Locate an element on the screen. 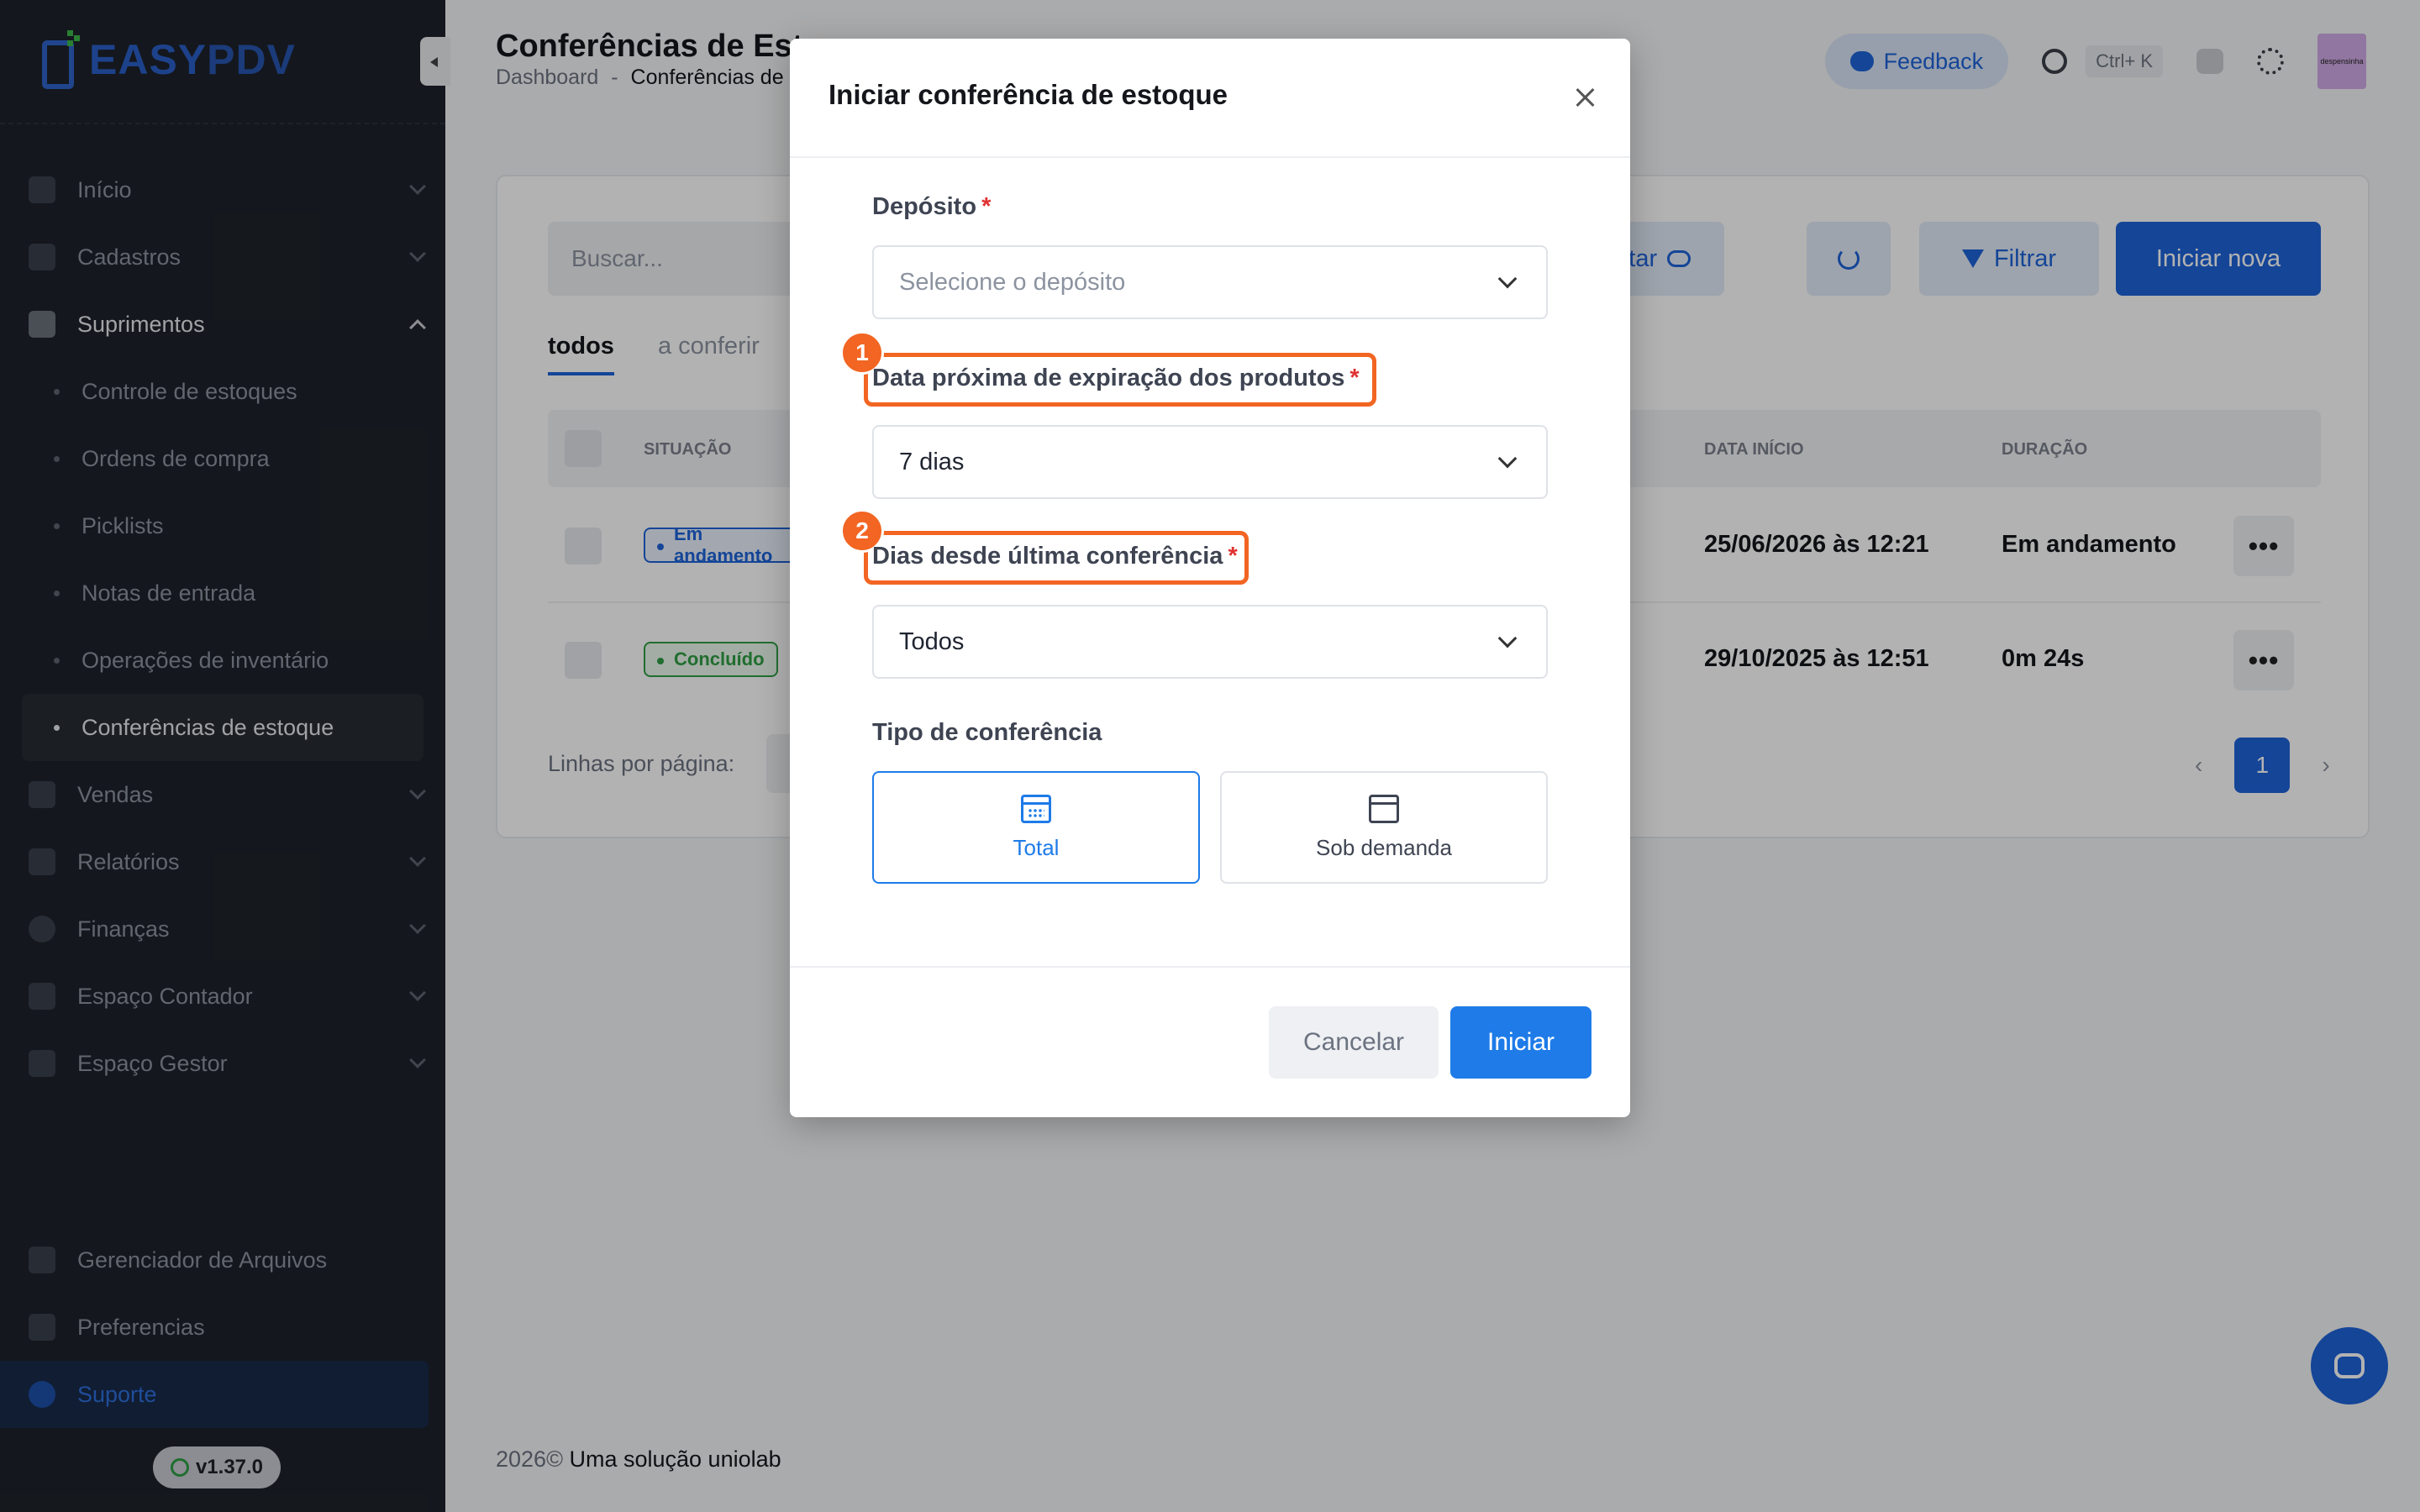 This screenshot has height=1512, width=2420. cancel-button: Cancelar is located at coordinates (1354, 1042).